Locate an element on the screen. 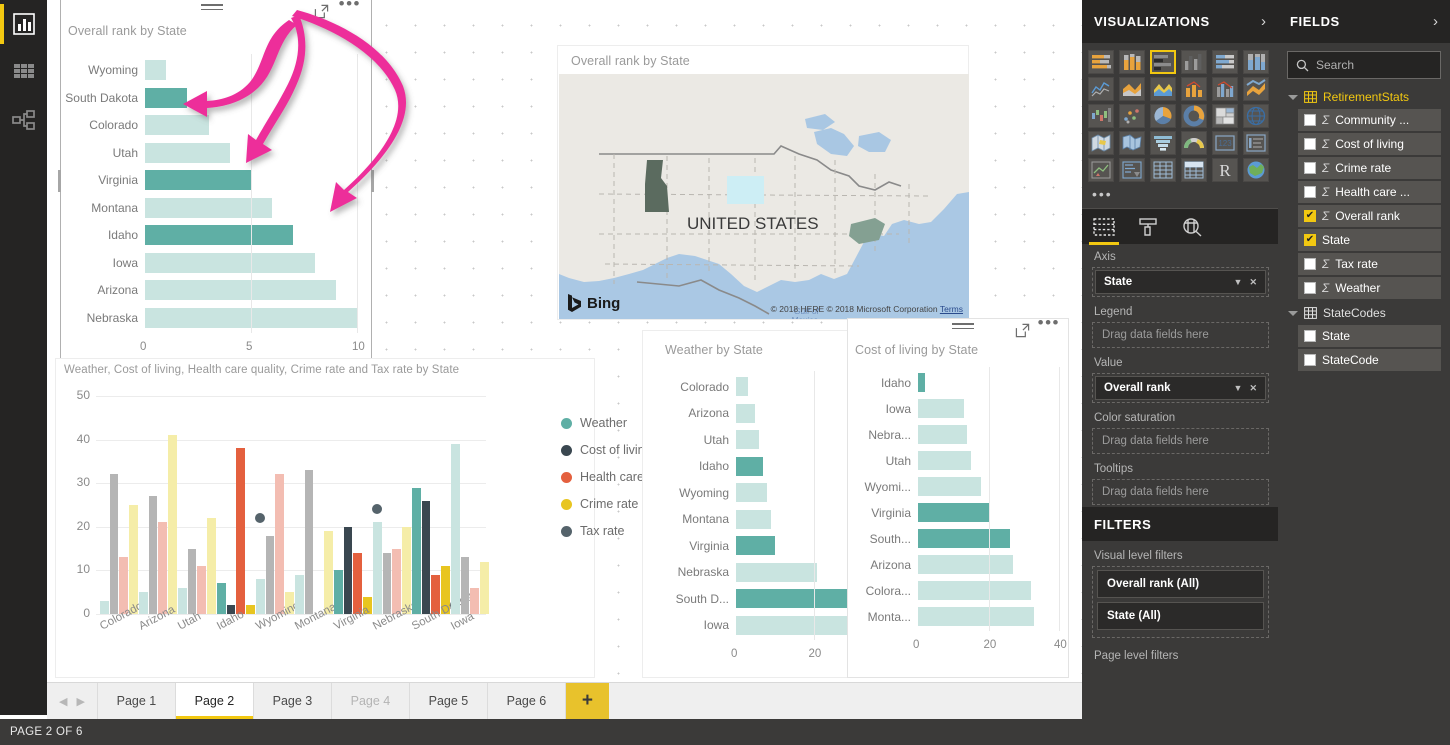 This screenshot has height=745, width=1450. bar-row: Iowa is located at coordinates (216, 262).